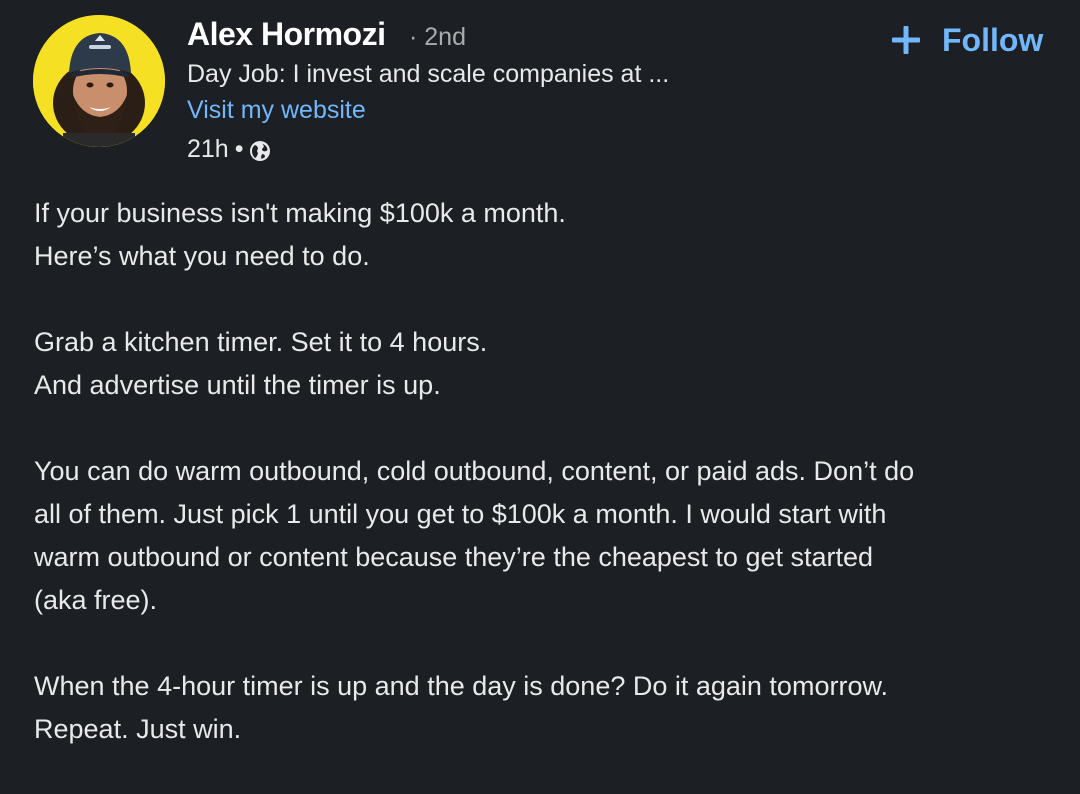 The height and width of the screenshot is (794, 1080). I want to click on plus-icon, so click(906, 40).